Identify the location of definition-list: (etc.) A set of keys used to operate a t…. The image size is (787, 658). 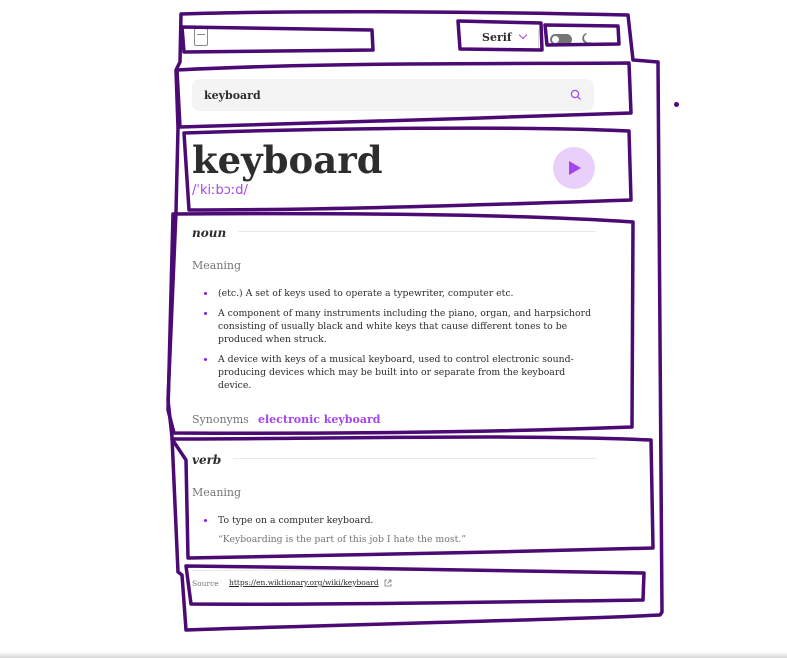
(394, 343).